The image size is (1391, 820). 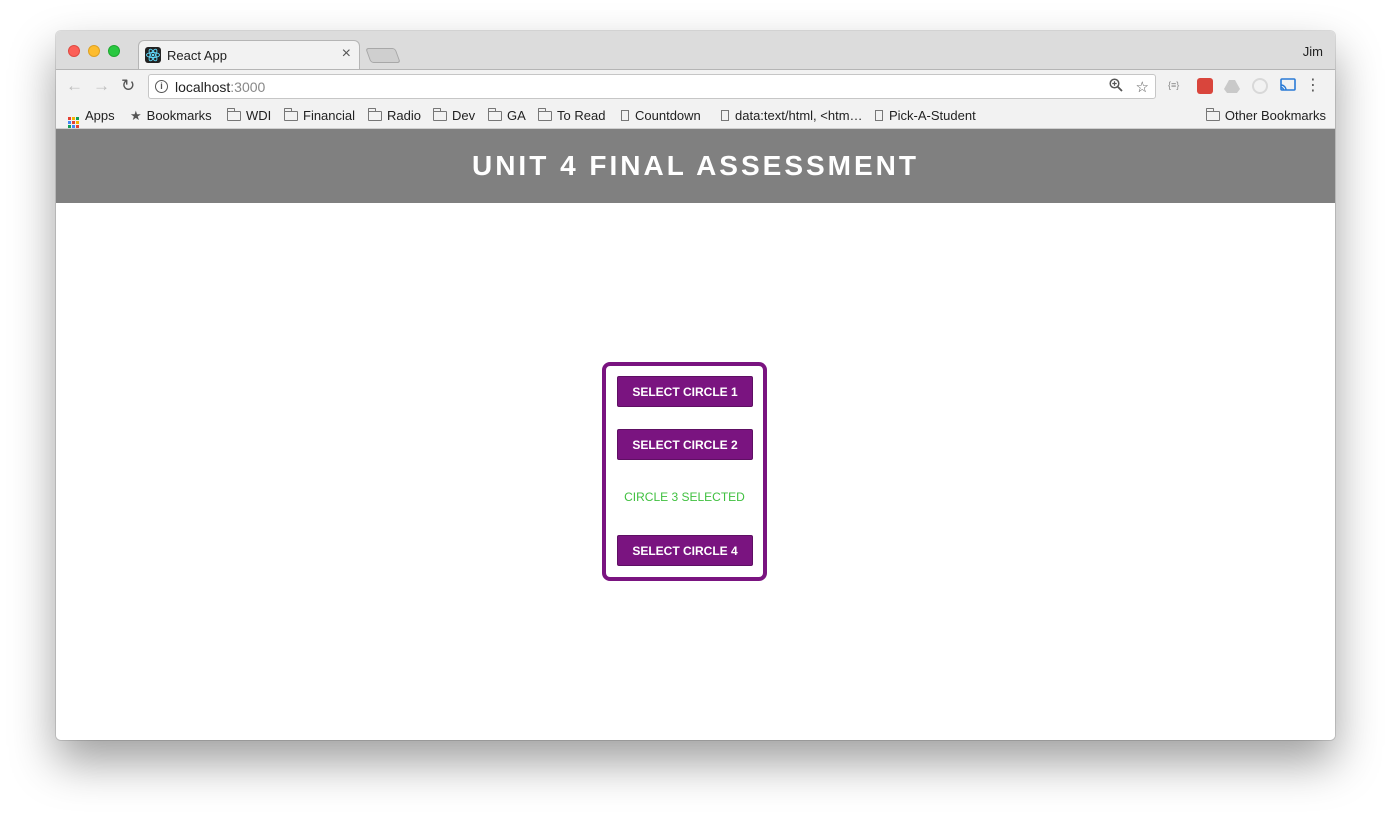 I want to click on info-icon: i, so click(x=161, y=86).